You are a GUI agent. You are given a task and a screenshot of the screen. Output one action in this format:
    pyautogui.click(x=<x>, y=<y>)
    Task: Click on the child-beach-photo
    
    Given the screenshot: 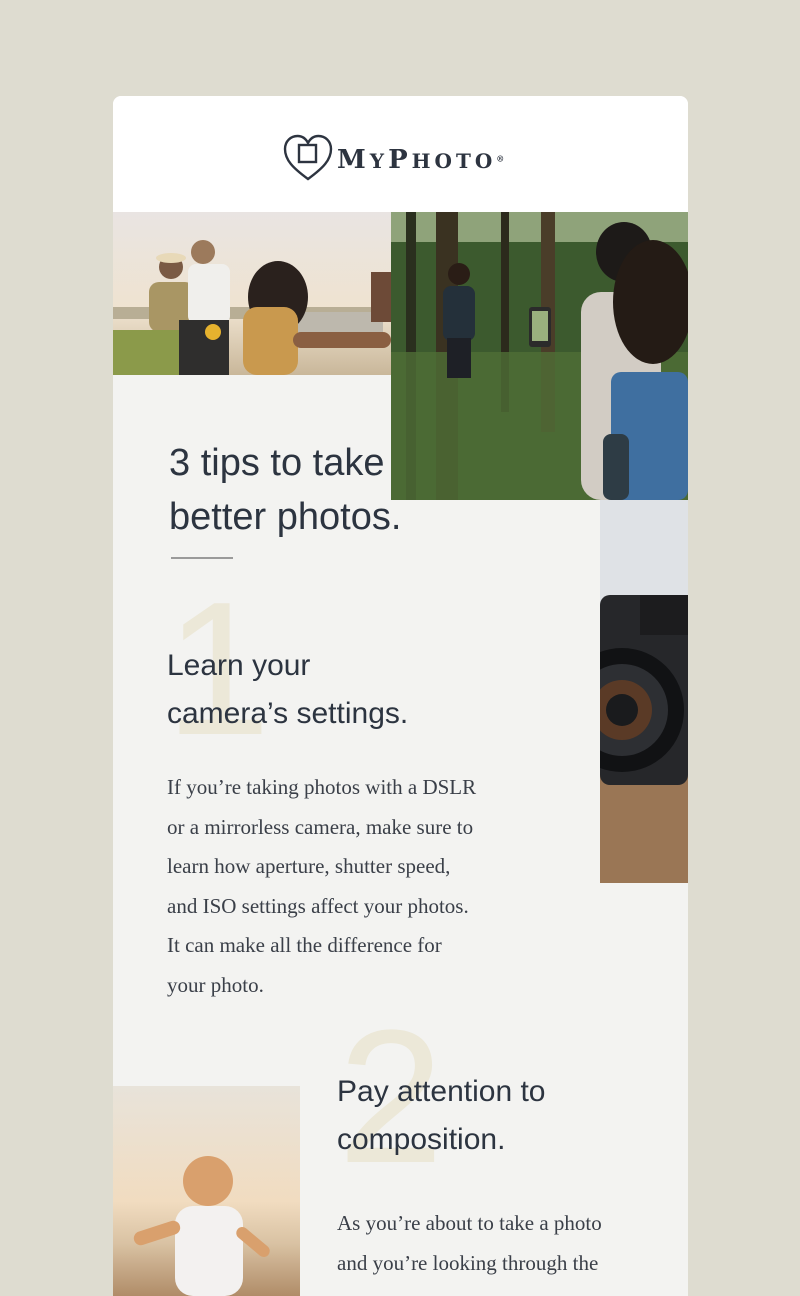 What is the action you would take?
    pyautogui.click(x=206, y=1191)
    